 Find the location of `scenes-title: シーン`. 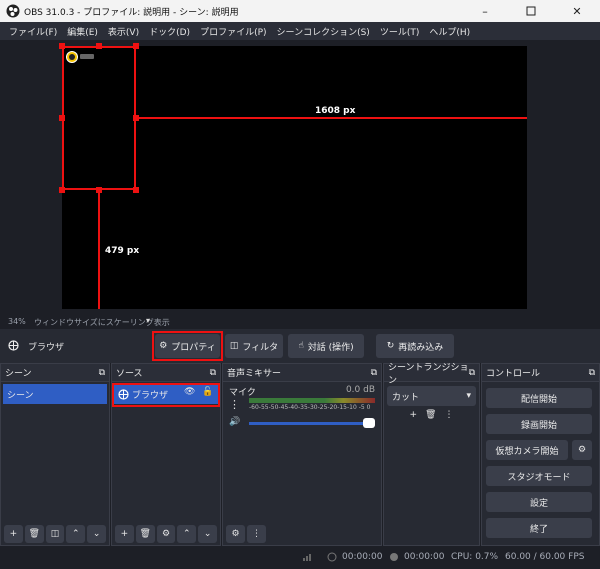

scenes-title: シーン is located at coordinates (18, 374).